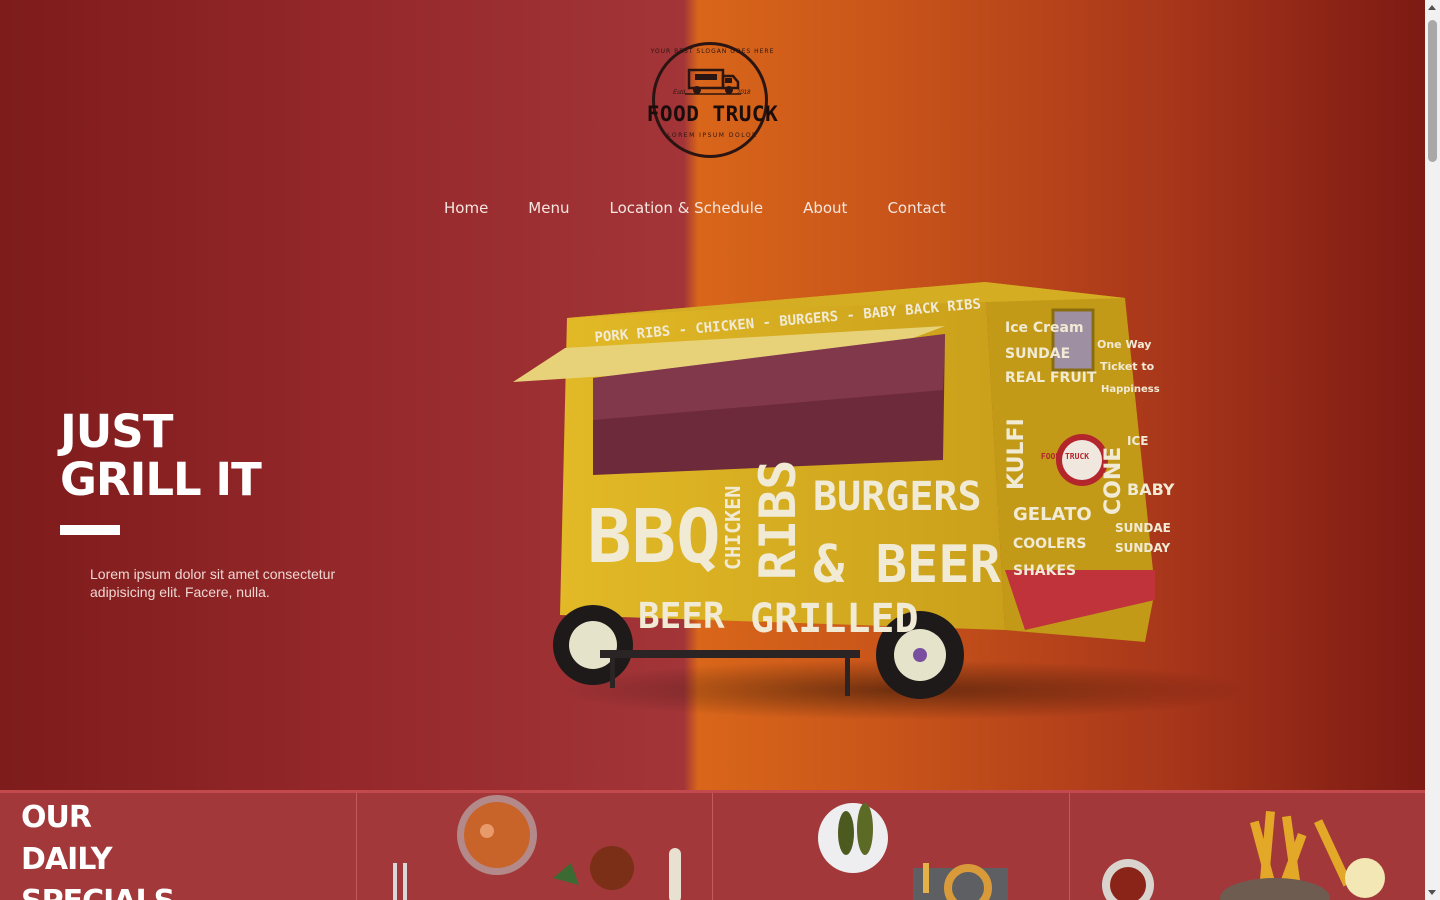  What do you see at coordinates (1143, 548) in the screenshot?
I see `truck-side-right-7: SUNDAY` at bounding box center [1143, 548].